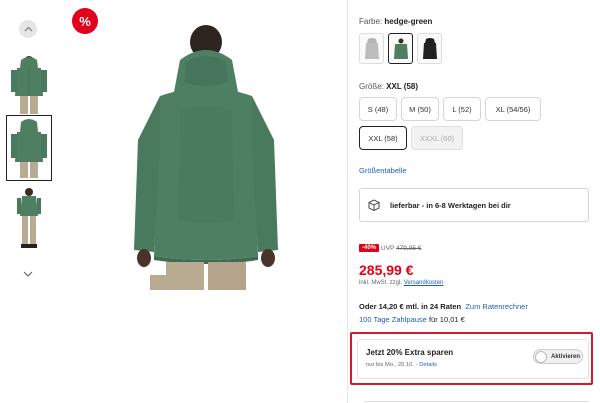 The image size is (600, 403). I want to click on discount-badge: -40%, so click(369, 248).